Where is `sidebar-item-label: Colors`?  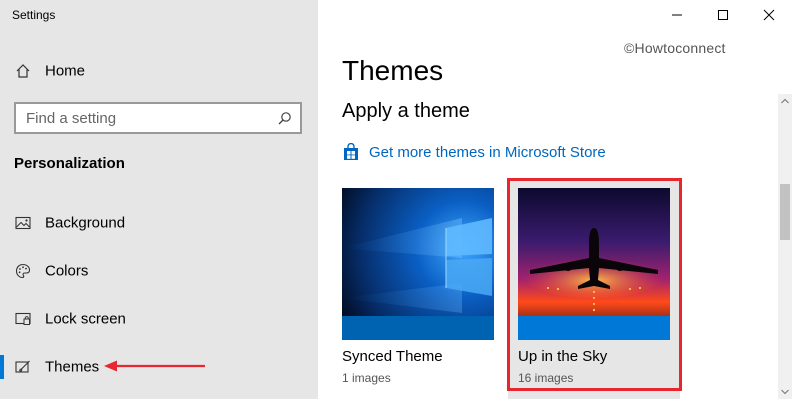 sidebar-item-label: Colors is located at coordinates (67, 271).